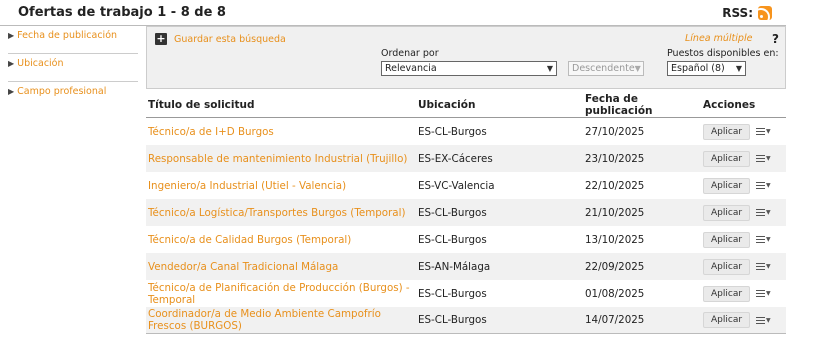 Image resolution: width=820 pixels, height=342 pixels. I want to click on rss-icon, so click(765, 13).